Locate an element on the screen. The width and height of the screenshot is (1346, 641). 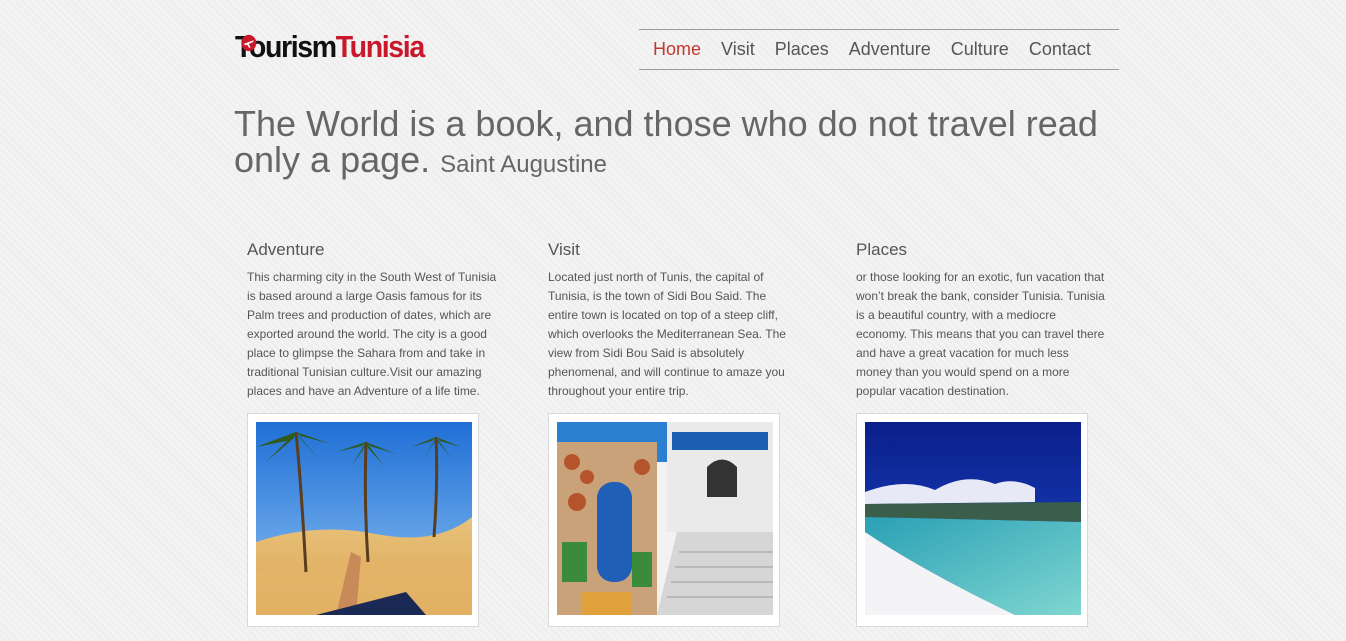
sidi-bou-said-image is located at coordinates (665, 518).